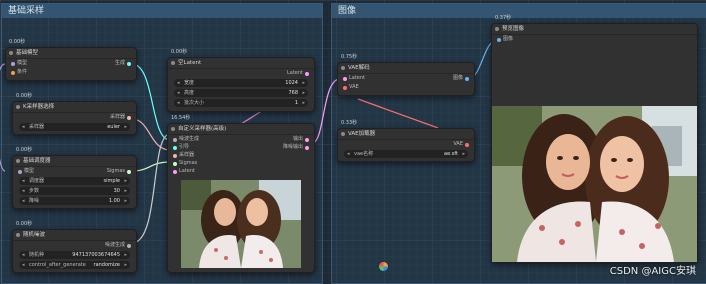 Image resolution: width=706 pixels, height=284 pixels. Describe the element at coordinates (185, 163) in the screenshot. I see `input-sigmas: Sigmas` at that location.